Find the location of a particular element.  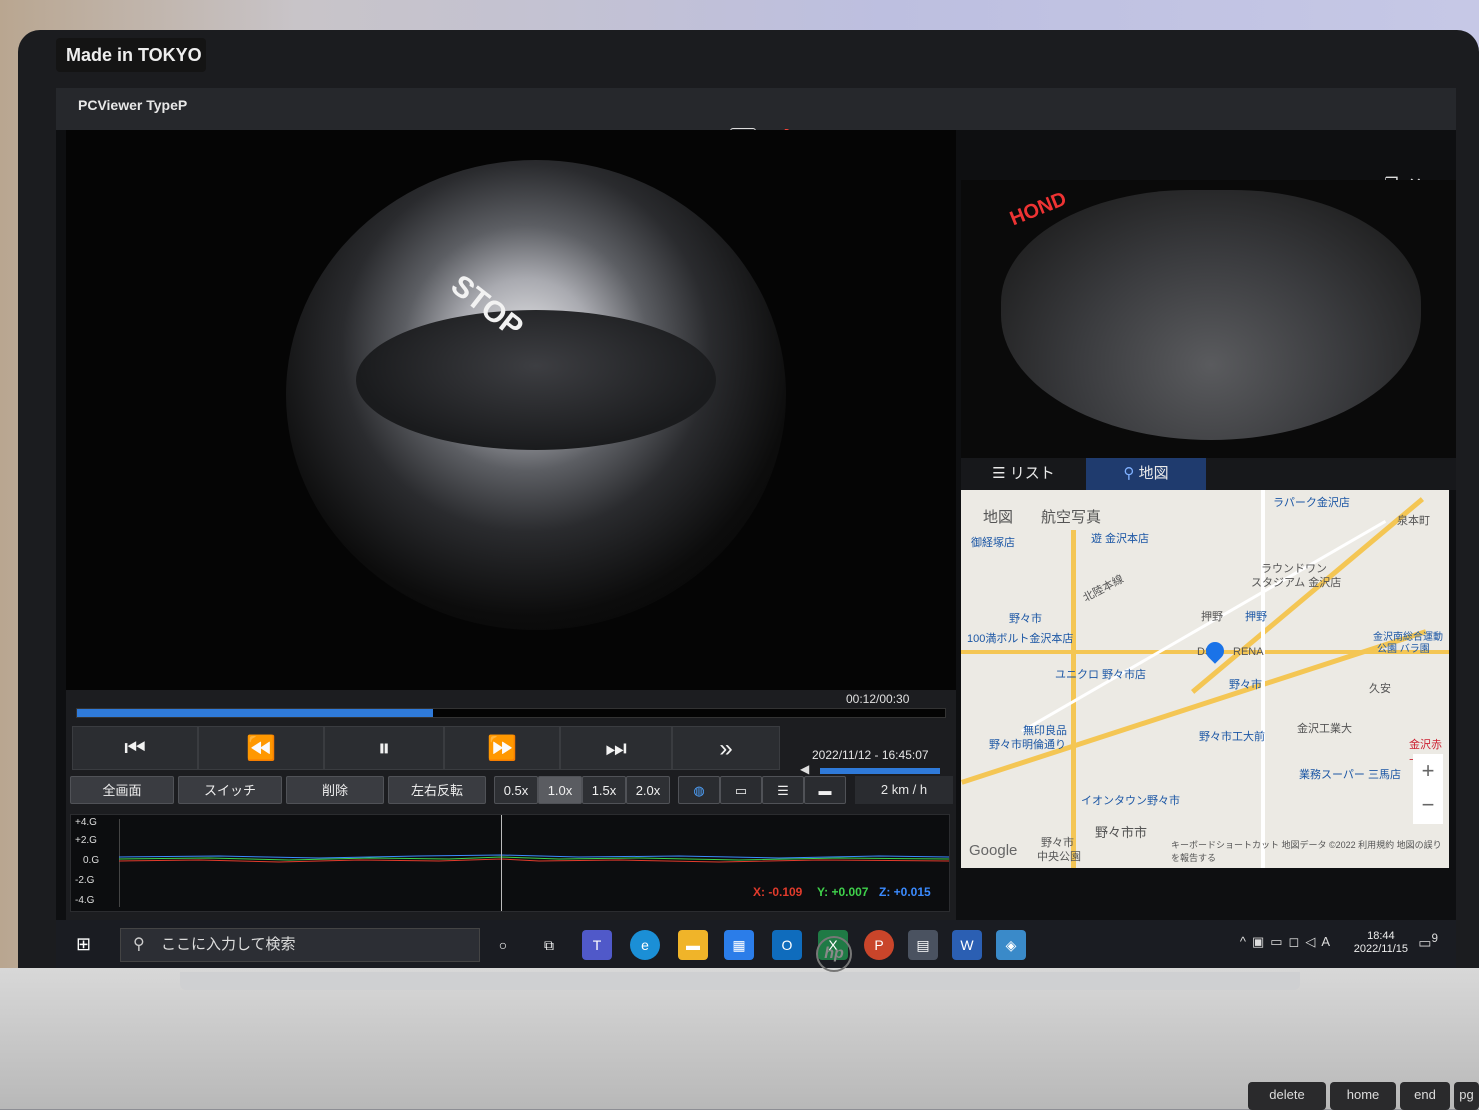

volume-mute-icon: ◁ is located at coordinates (1313, 941).